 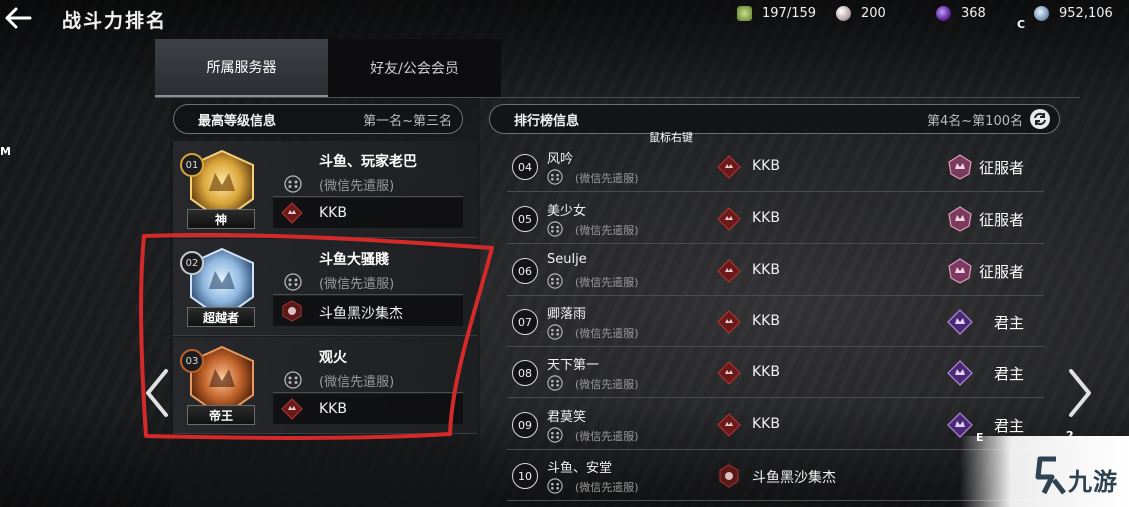 I want to click on rank-number: 03, so click(x=192, y=361).